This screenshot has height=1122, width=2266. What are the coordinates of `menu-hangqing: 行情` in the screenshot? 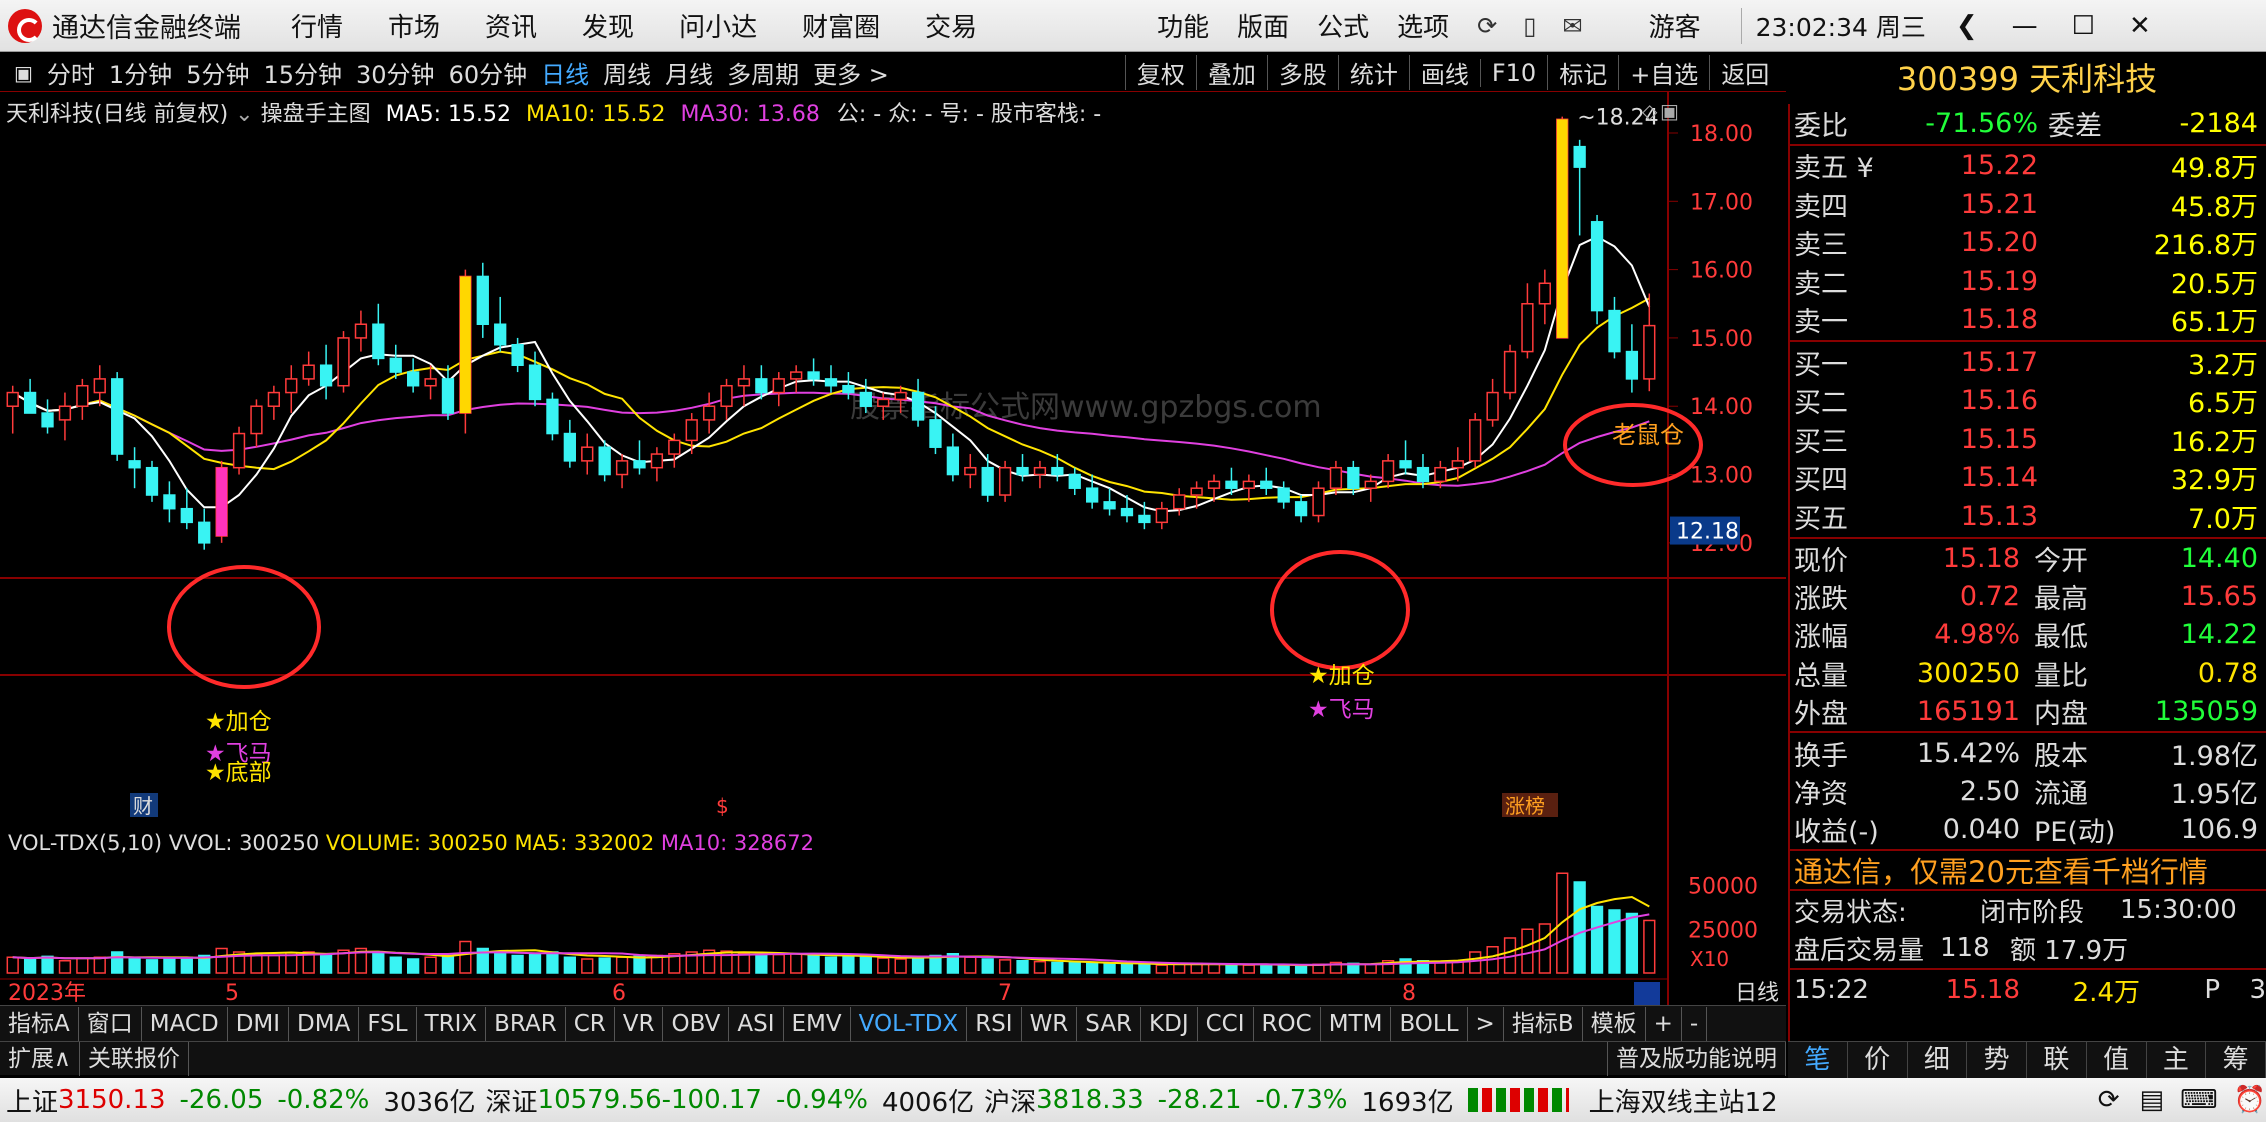 It's located at (317, 25).